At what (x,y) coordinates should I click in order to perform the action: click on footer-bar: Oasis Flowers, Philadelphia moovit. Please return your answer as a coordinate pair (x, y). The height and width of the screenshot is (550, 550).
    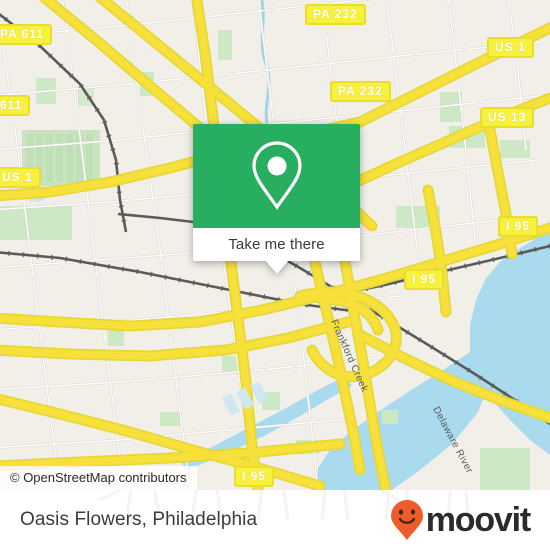
    Looking at the image, I should click on (275, 520).